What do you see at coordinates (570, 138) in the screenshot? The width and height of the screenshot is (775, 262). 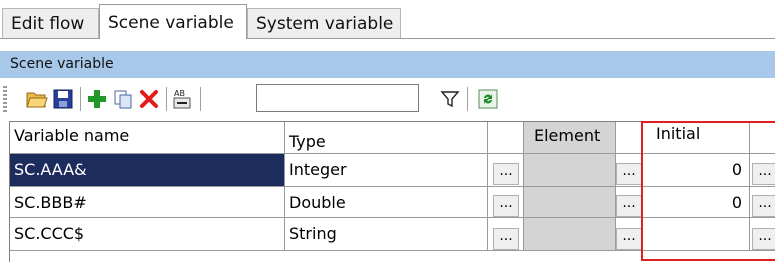 I see `column-header-element: Element` at bounding box center [570, 138].